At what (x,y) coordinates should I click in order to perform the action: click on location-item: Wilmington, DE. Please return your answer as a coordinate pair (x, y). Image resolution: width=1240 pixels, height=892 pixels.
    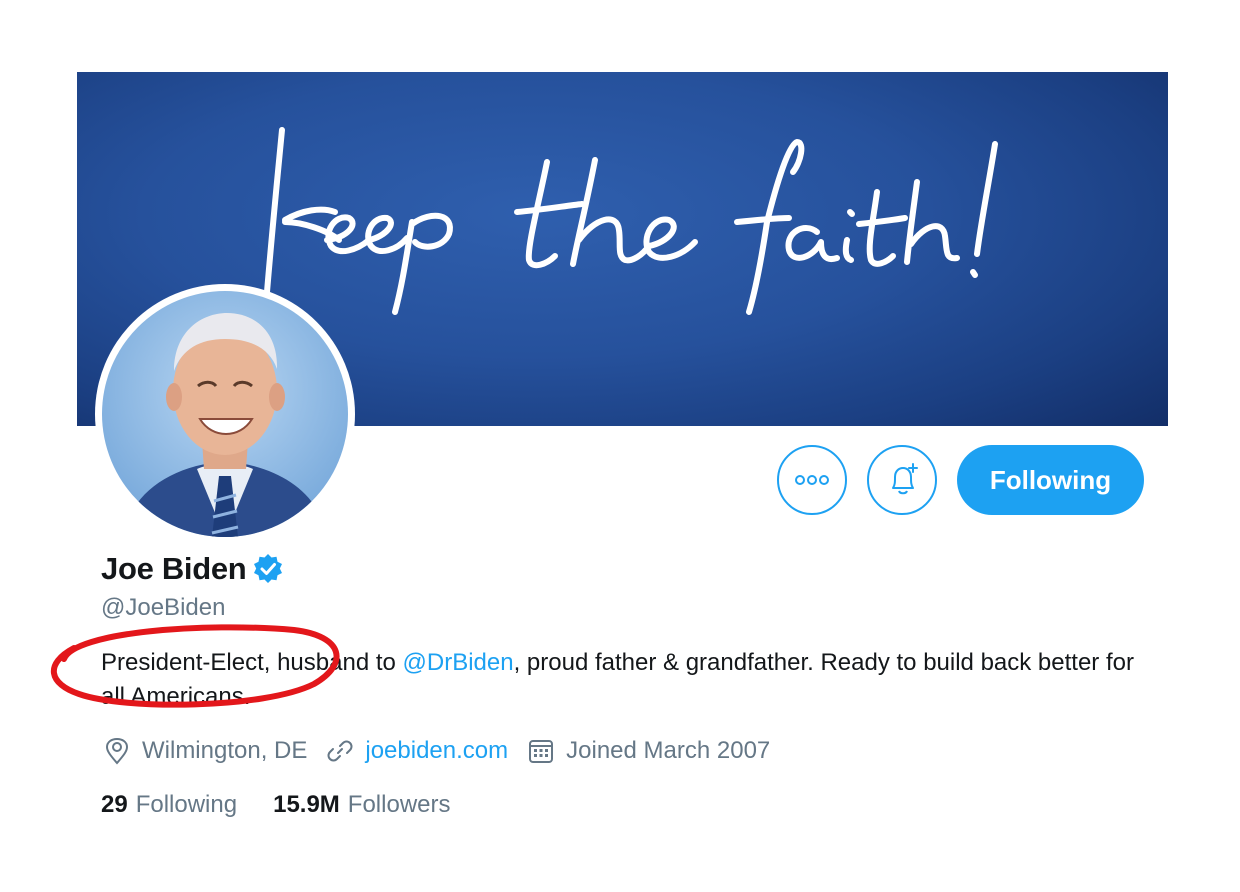
    Looking at the image, I should click on (205, 751).